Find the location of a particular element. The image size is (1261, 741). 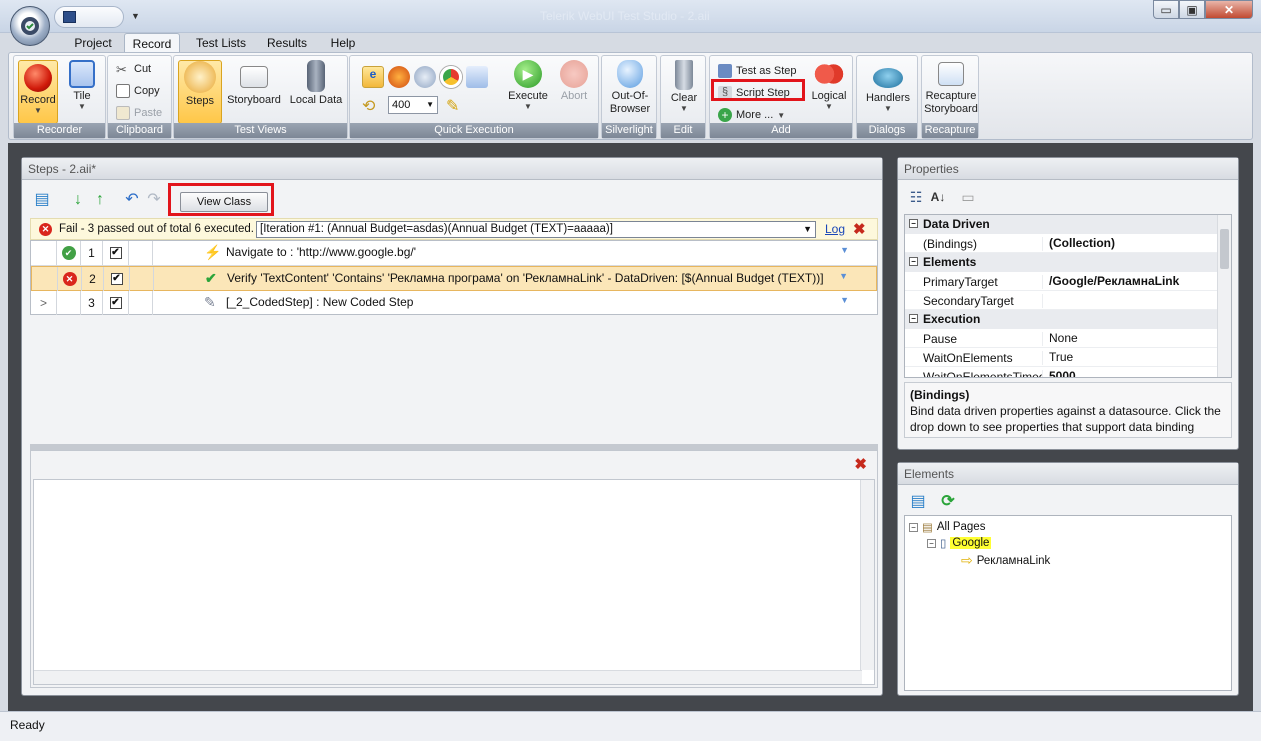

cut-button: ✂ Cut is located at coordinates (133, 69).